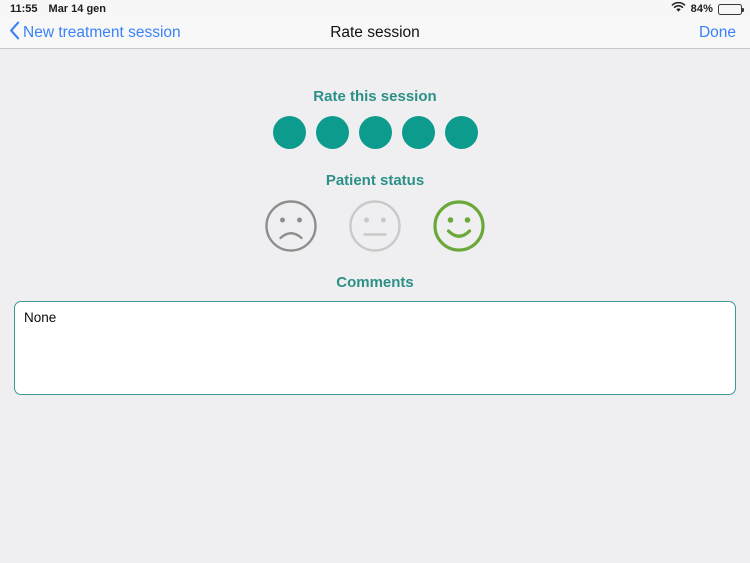 The width and height of the screenshot is (750, 563). I want to click on status-bar-date: Mar 14 gen, so click(77, 9).